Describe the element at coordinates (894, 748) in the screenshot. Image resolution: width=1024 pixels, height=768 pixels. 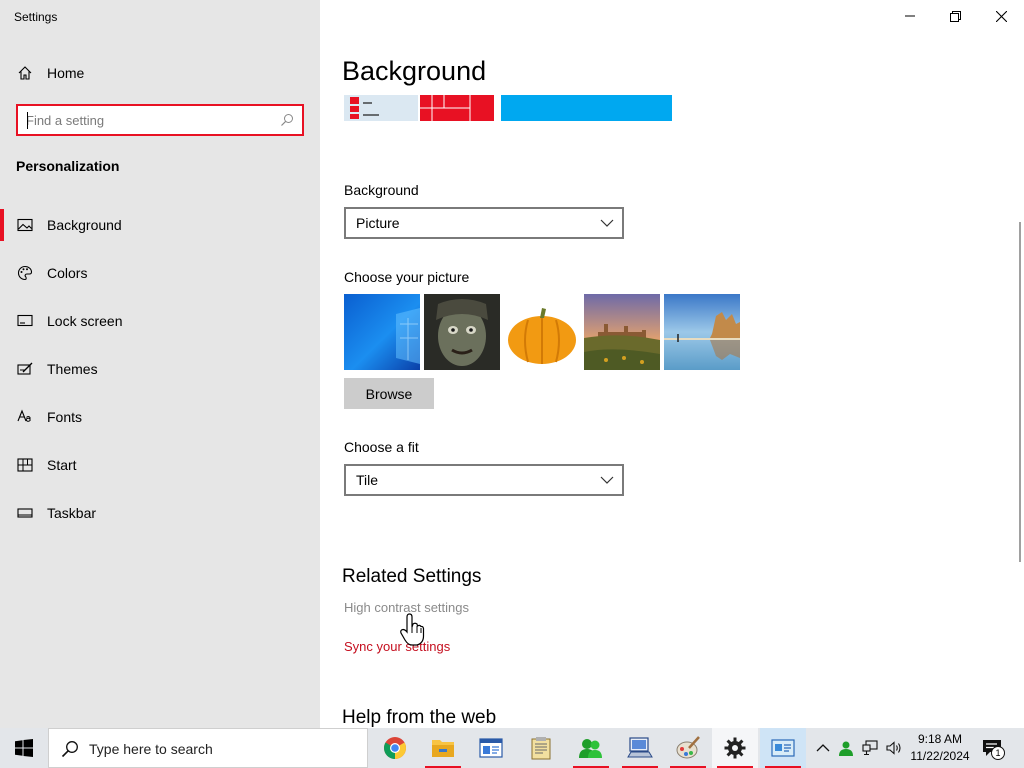
I see `volume-icon` at that location.